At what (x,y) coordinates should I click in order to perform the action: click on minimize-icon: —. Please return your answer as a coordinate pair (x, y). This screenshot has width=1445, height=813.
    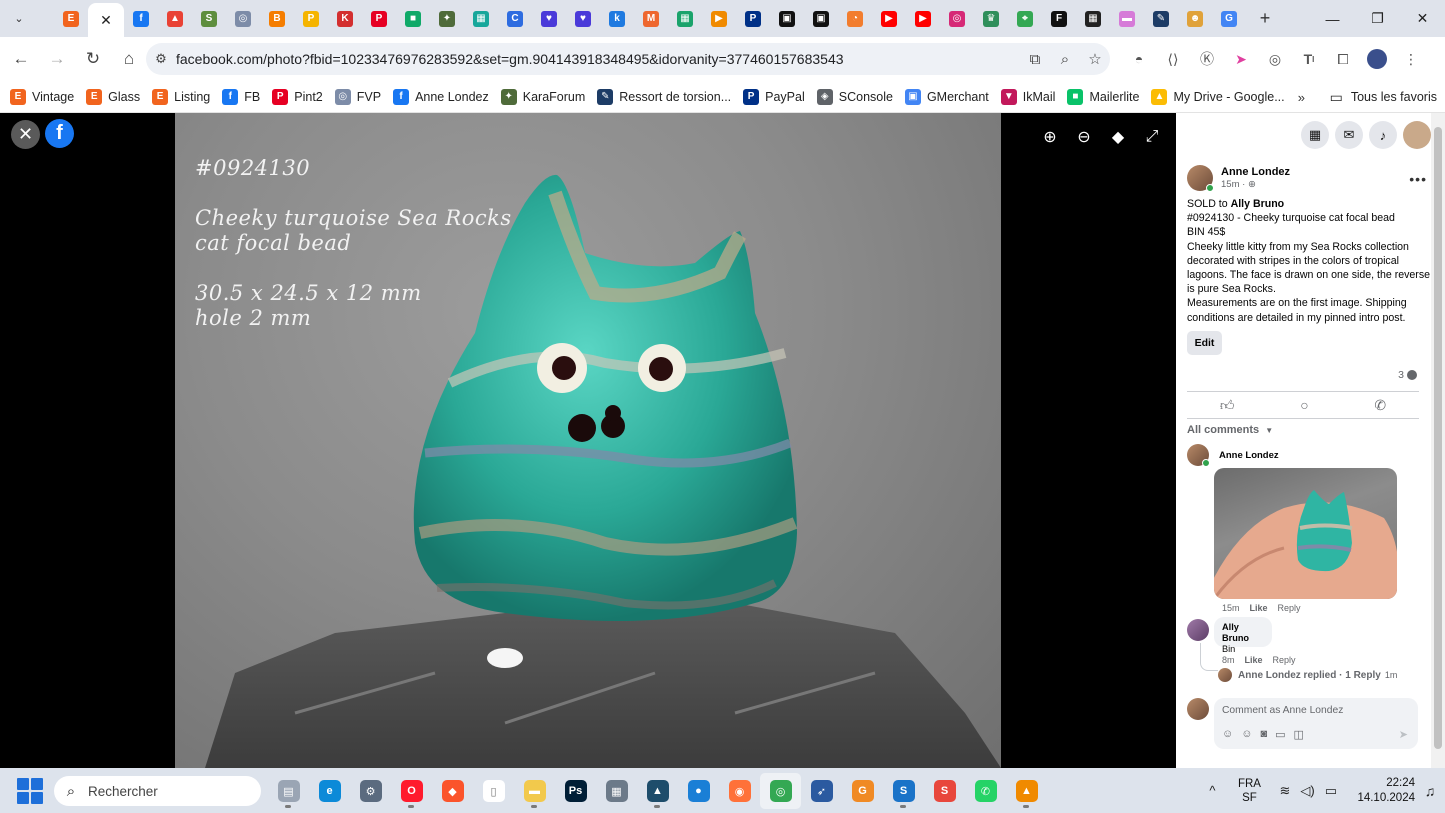
    Looking at the image, I should click on (1332, 18).